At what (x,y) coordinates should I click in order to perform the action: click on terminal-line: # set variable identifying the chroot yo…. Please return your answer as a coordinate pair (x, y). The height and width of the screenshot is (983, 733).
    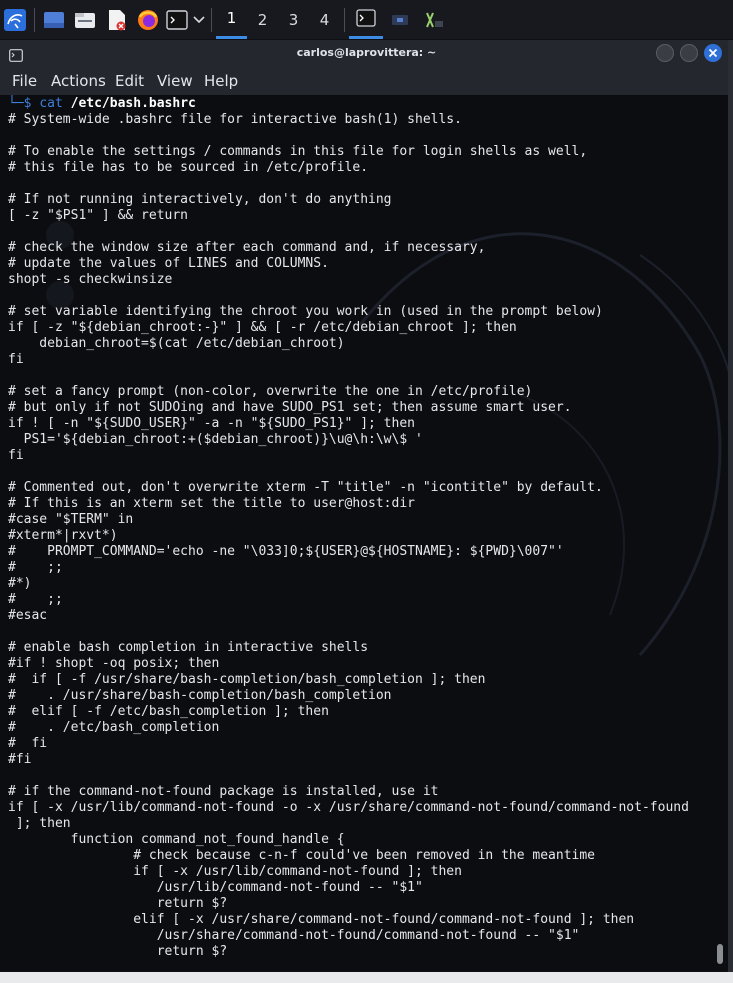
    Looking at the image, I should click on (305, 311).